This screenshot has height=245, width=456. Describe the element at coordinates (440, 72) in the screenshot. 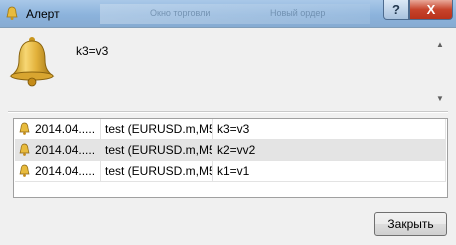

I see `message-scrollbar: ▲ ▼` at that location.